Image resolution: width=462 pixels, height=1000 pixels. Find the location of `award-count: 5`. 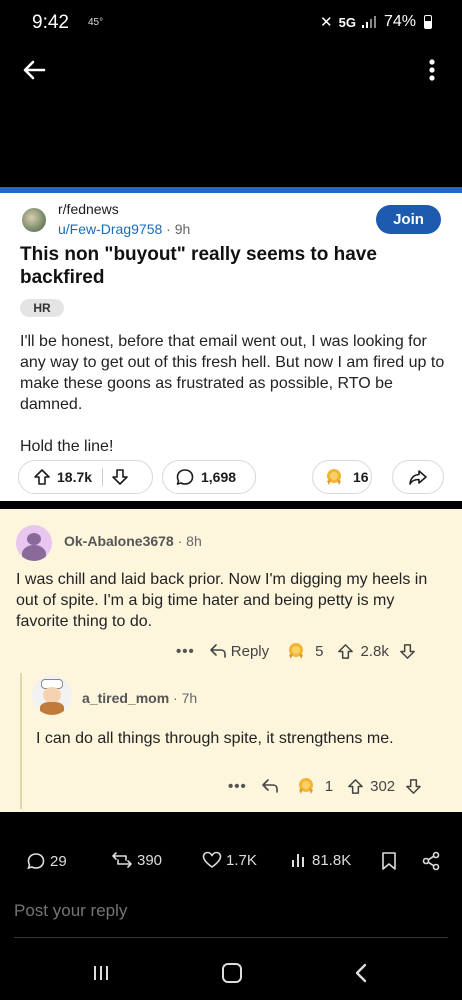

award-count: 5 is located at coordinates (319, 651).